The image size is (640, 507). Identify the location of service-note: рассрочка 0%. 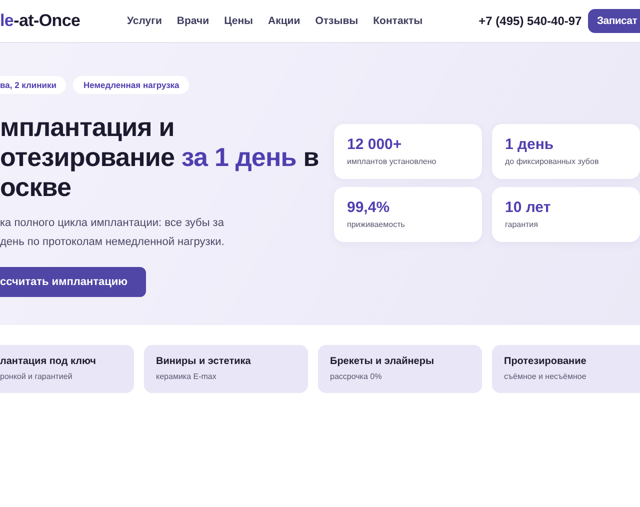
(356, 376).